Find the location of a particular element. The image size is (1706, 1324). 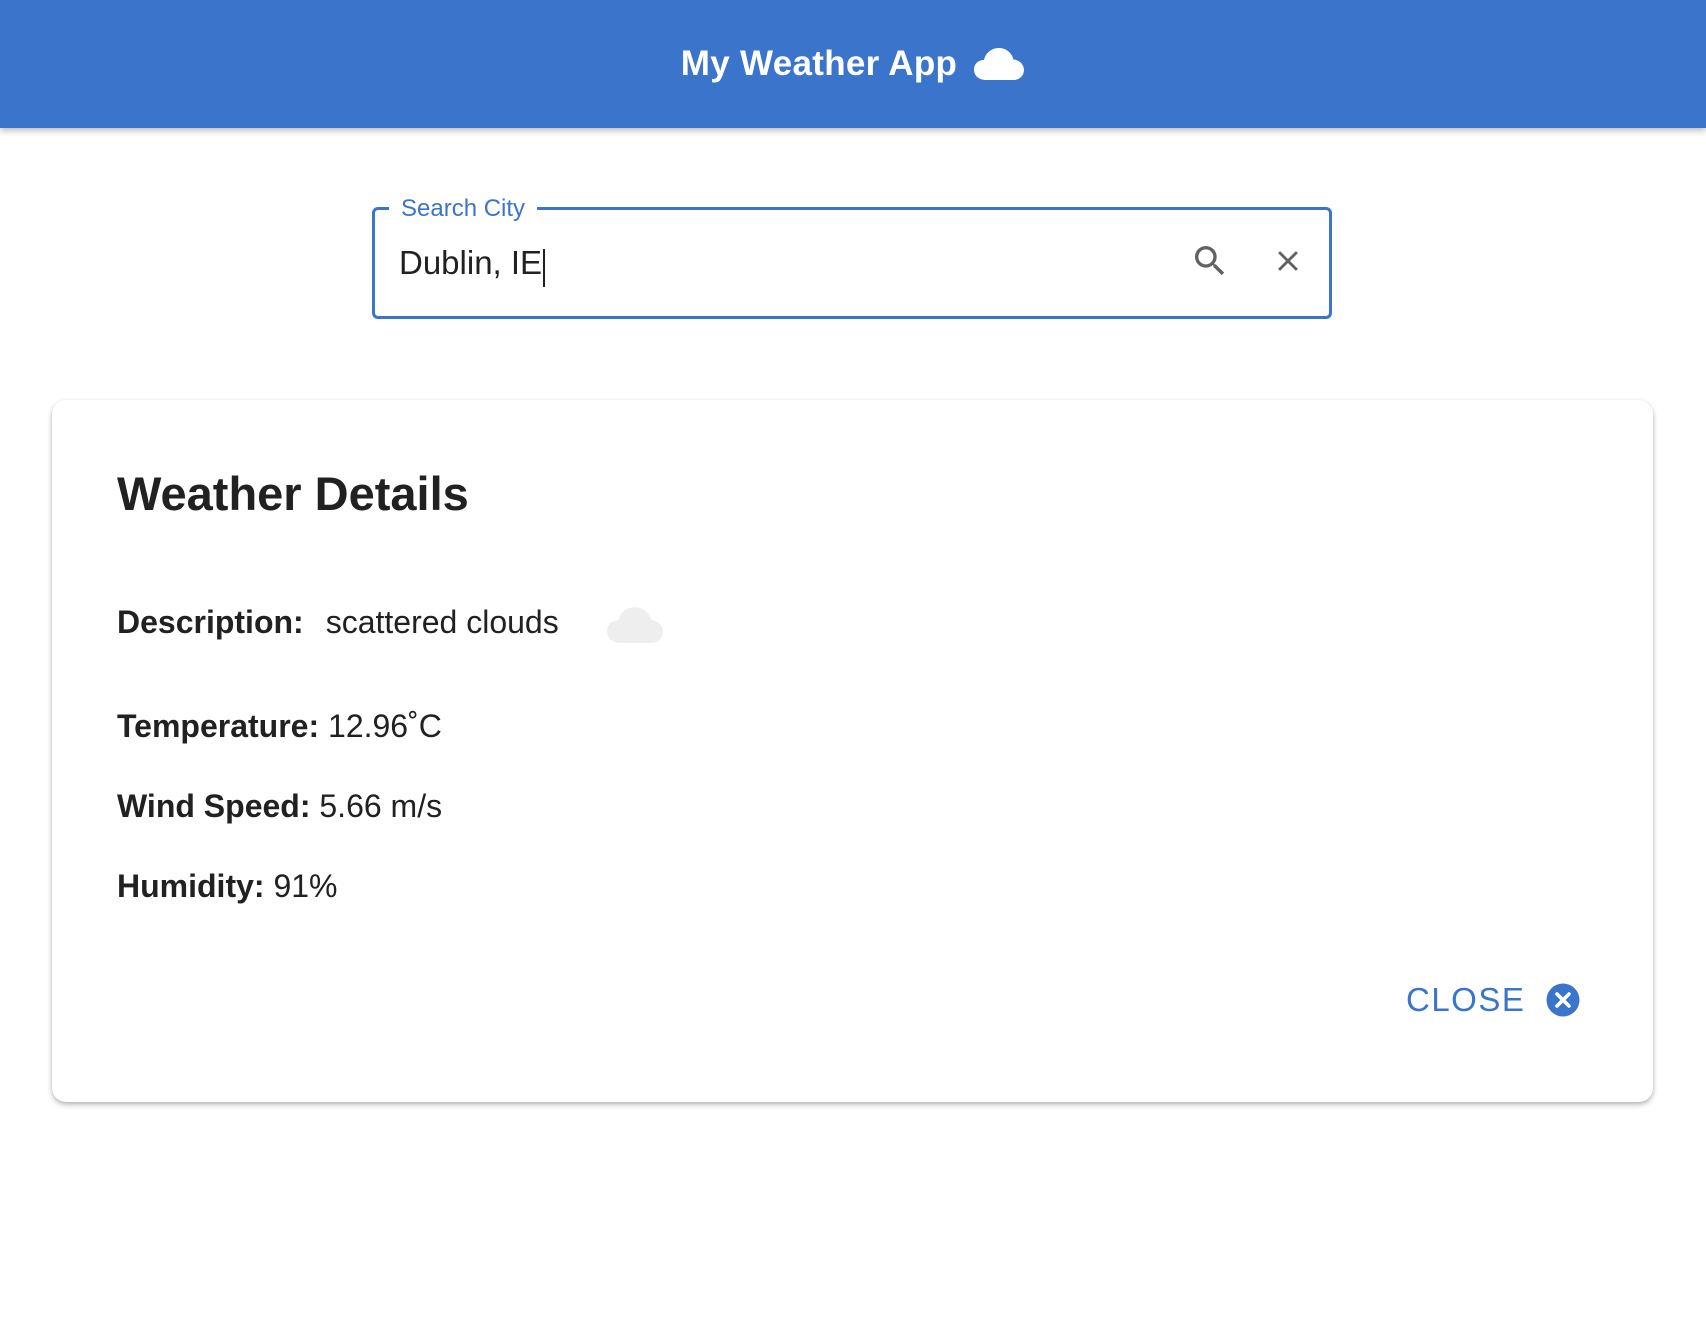

temperature-row: Temperature: 12.96˚C is located at coordinates (279, 726).